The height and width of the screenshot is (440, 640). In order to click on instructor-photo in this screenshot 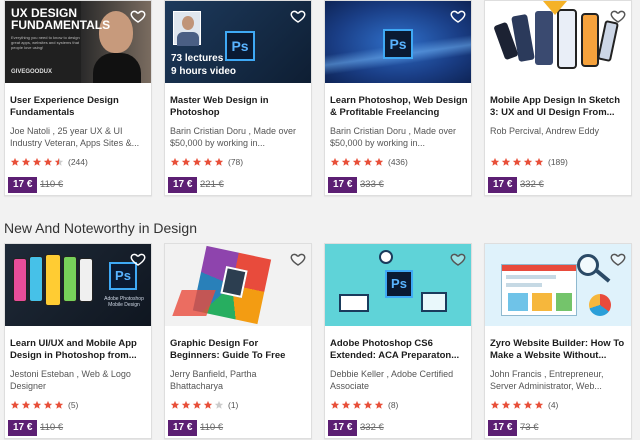, I will do `click(187, 28)`.